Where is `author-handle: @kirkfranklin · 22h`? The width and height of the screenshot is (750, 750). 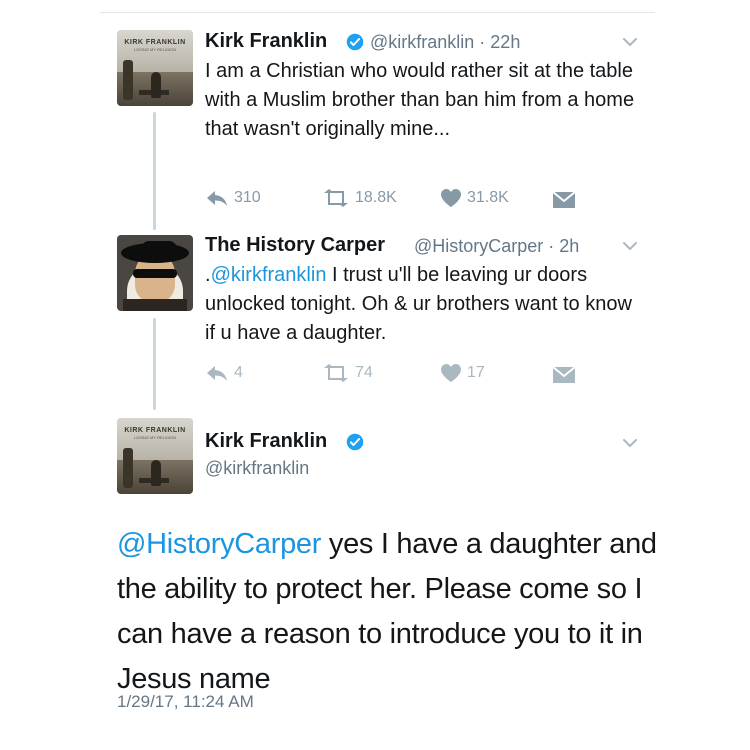 author-handle: @kirkfranklin · 22h is located at coordinates (445, 42).